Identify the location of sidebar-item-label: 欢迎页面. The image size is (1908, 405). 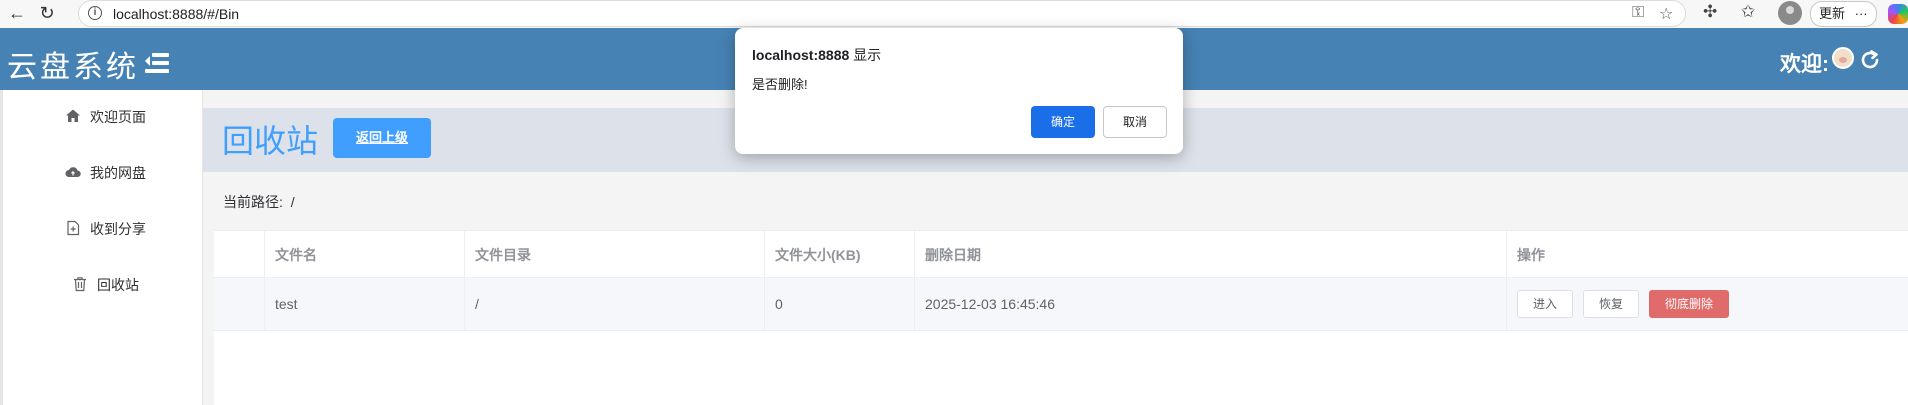
(118, 117).